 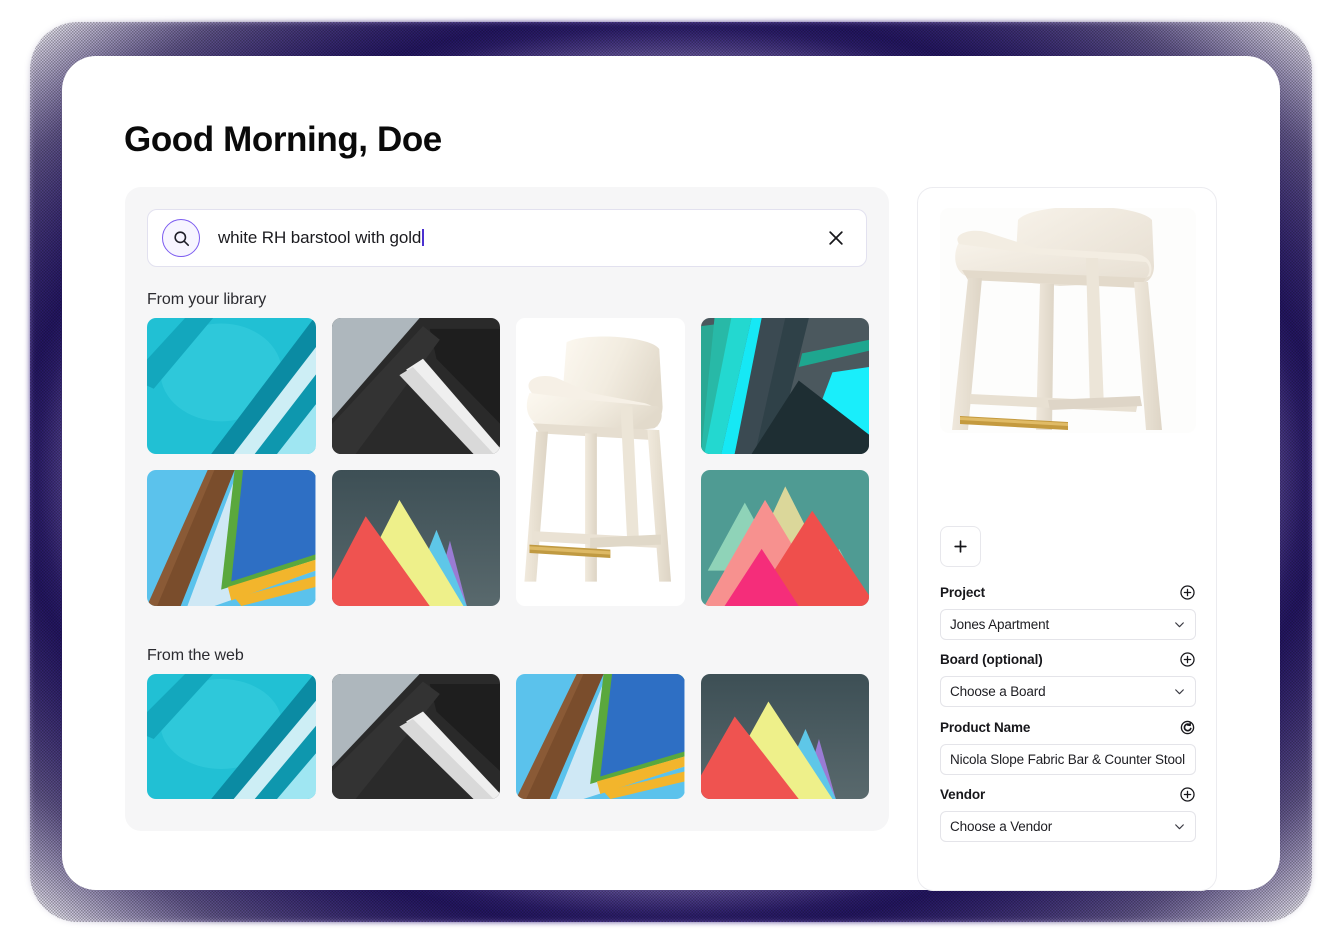 I want to click on library-section-label: From your library, so click(x=207, y=299).